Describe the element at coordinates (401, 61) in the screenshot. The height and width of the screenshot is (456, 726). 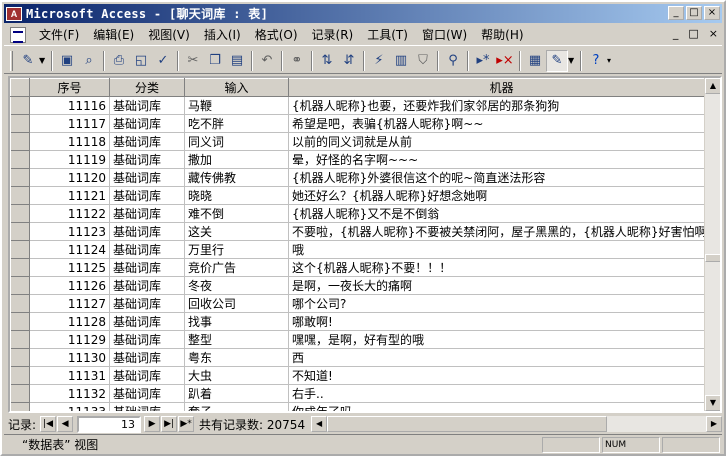
I see `filter-by-form-icon: ▥` at that location.